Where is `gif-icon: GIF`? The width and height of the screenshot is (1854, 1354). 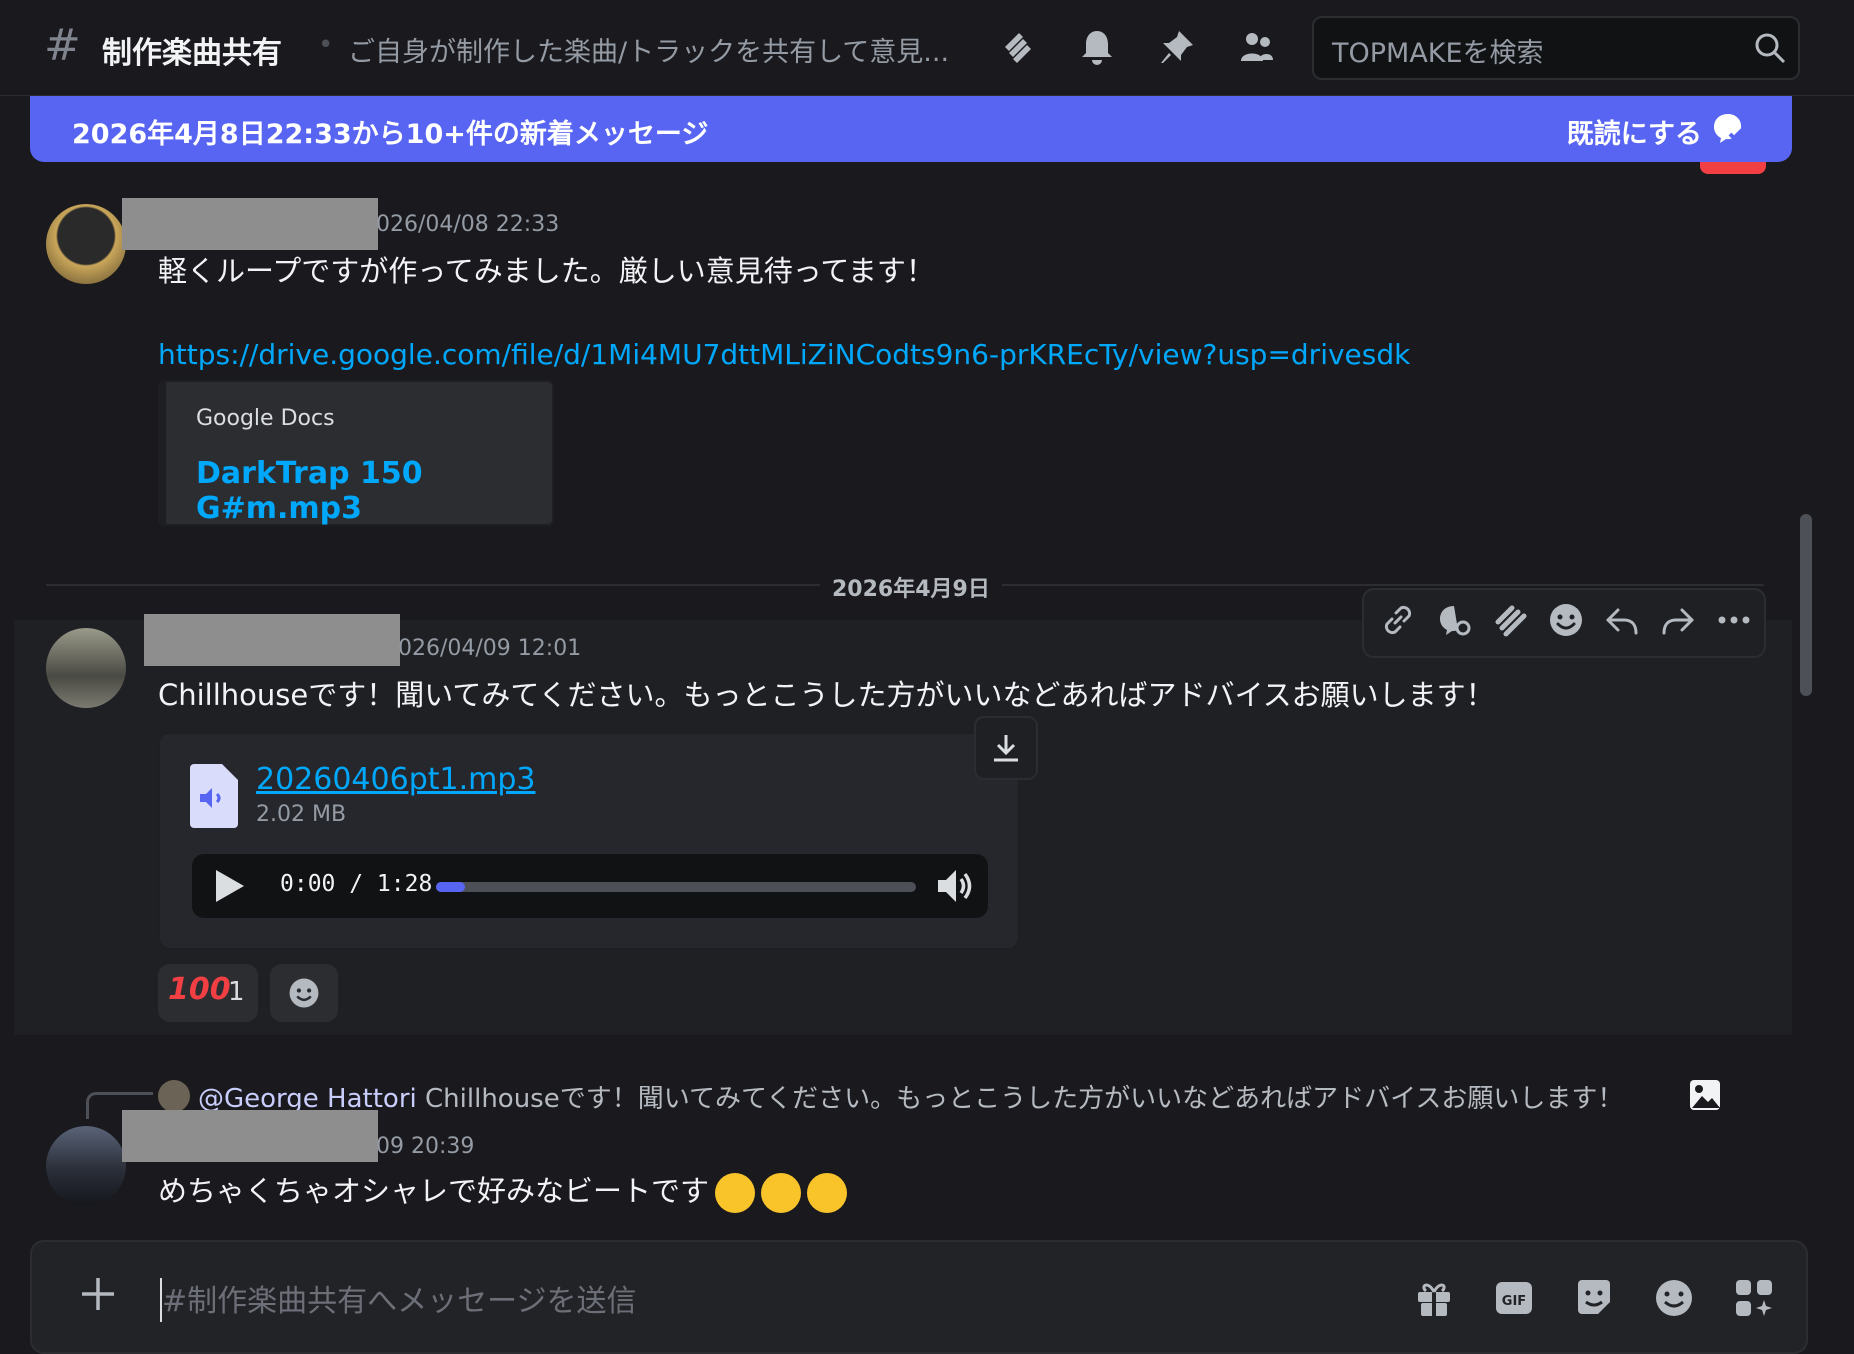
gif-icon: GIF is located at coordinates (1514, 1298).